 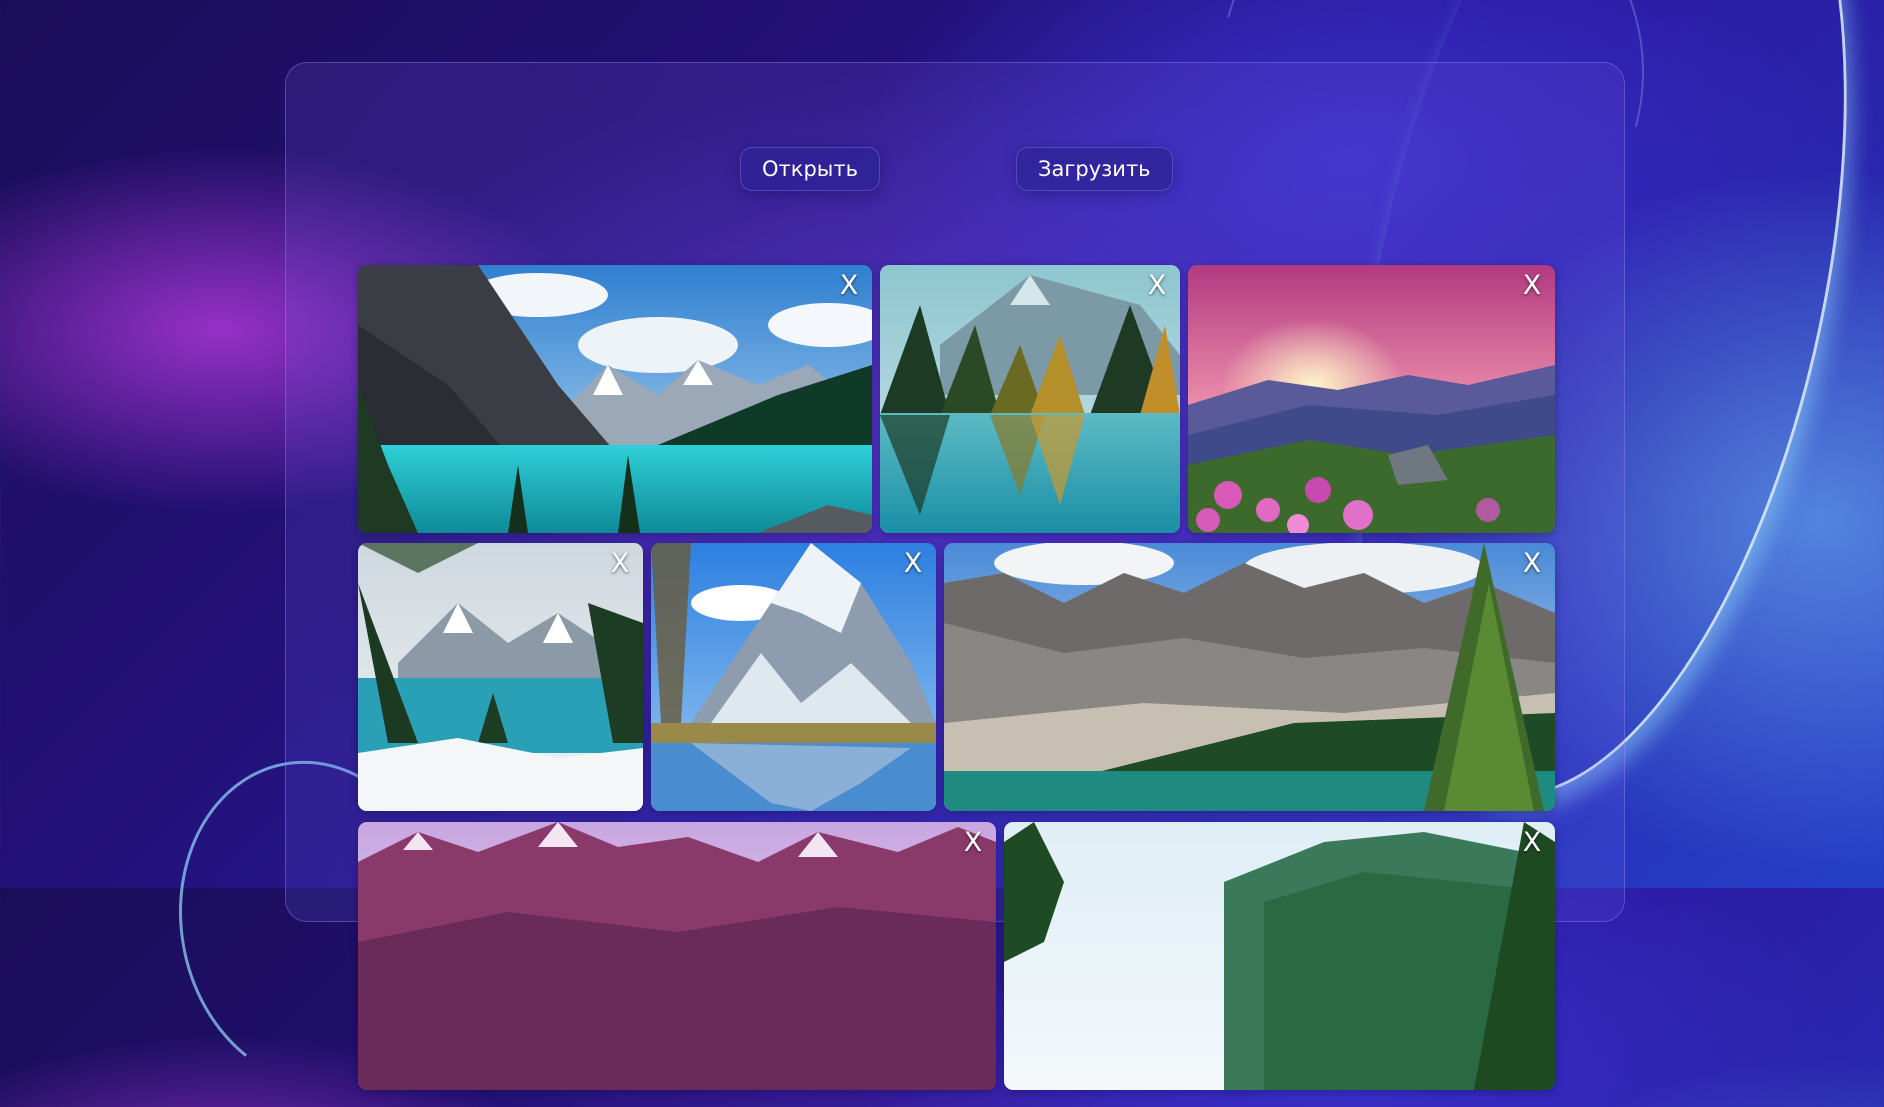 What do you see at coordinates (810, 169) in the screenshot?
I see `open-button: Открыть` at bounding box center [810, 169].